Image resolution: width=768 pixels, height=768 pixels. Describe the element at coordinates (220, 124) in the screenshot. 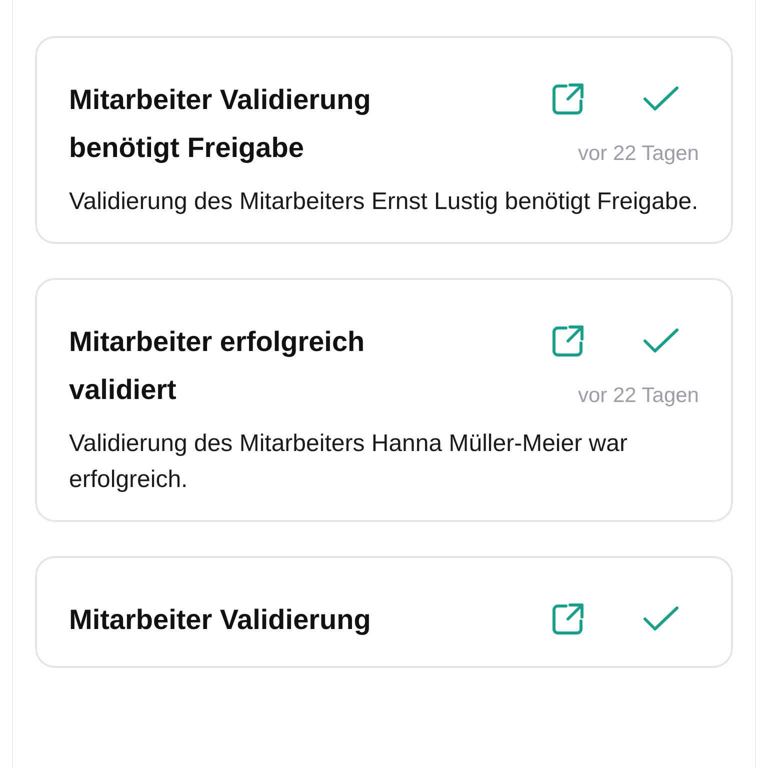

I see `notification-title: Mitarbeiter Validierung benötigt Freigabe` at that location.